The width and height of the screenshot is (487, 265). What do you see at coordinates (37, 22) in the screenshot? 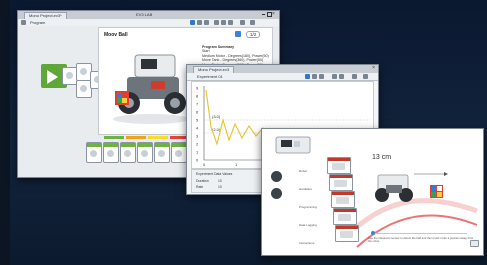
I see `program-tab: Program` at bounding box center [37, 22].